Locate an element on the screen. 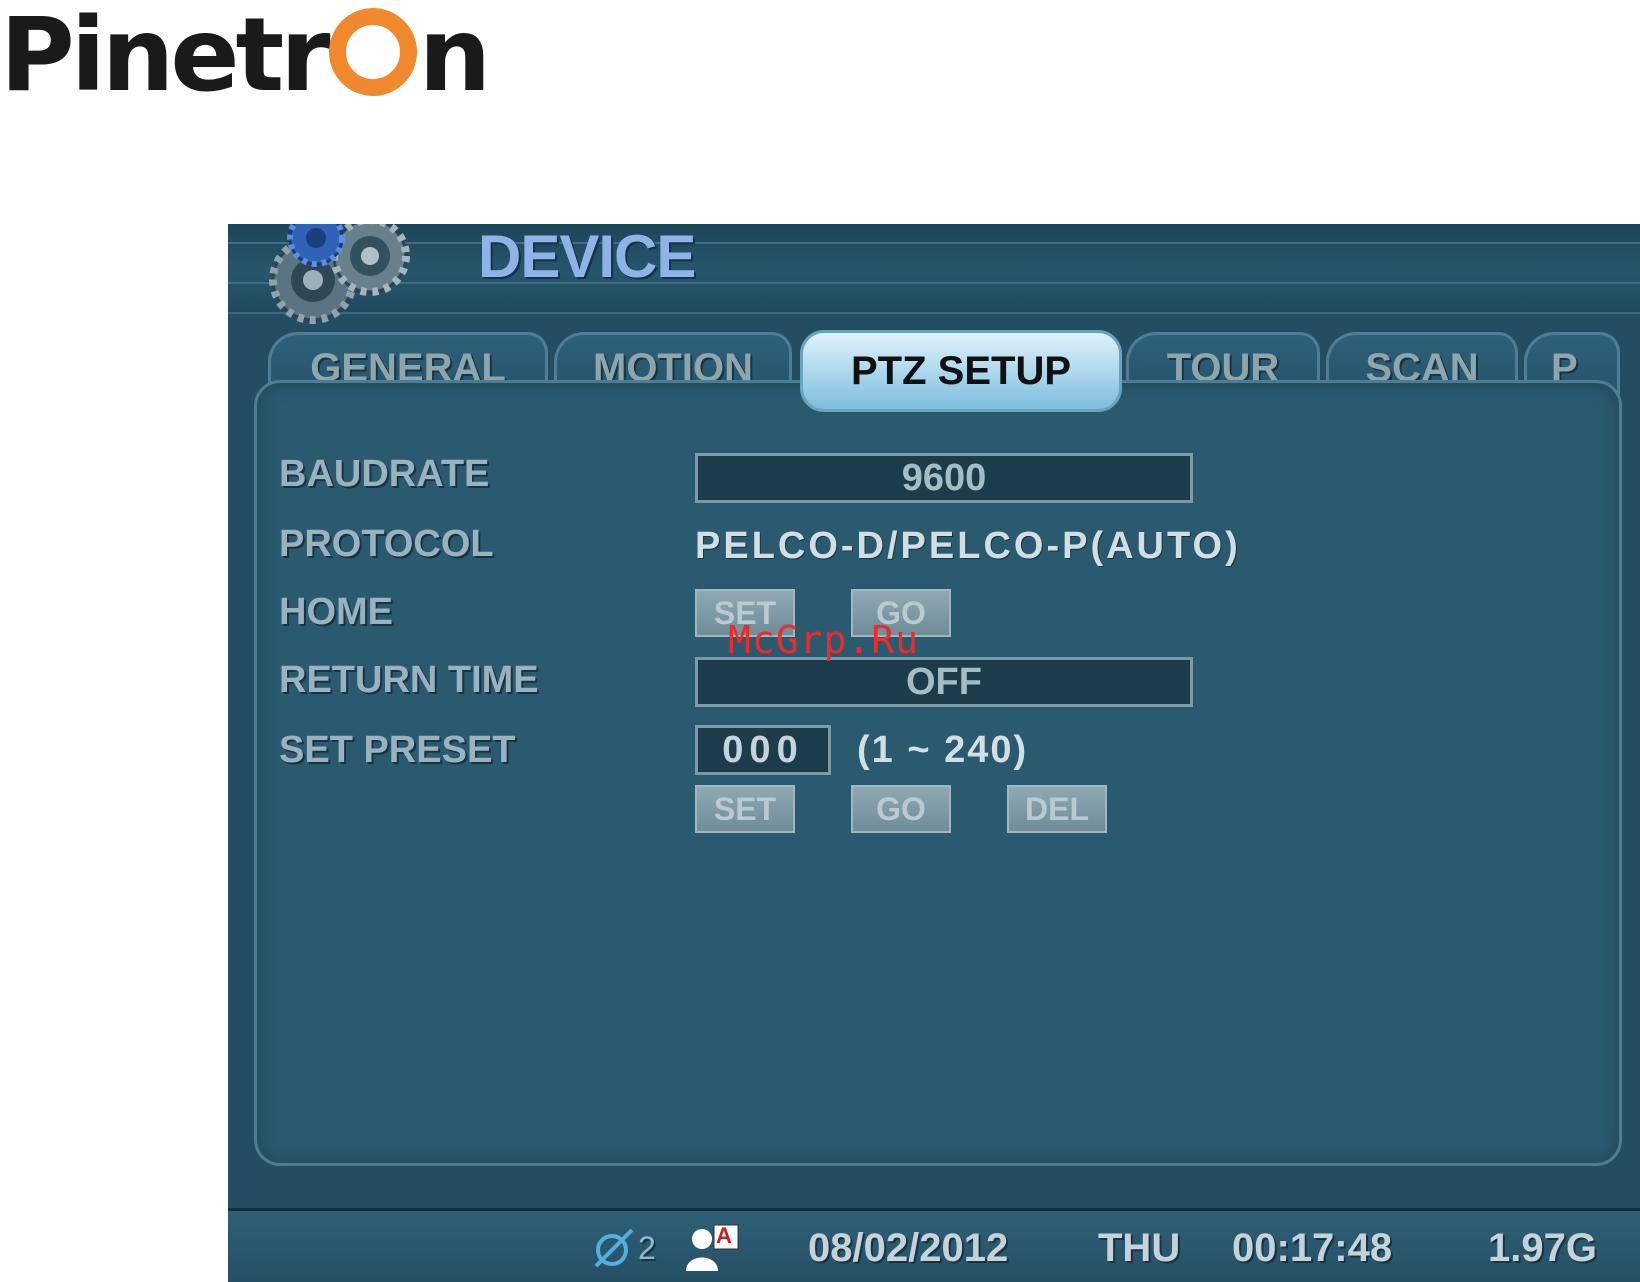  tab-ptz-setup: PTZ SETUP is located at coordinates (961, 371).